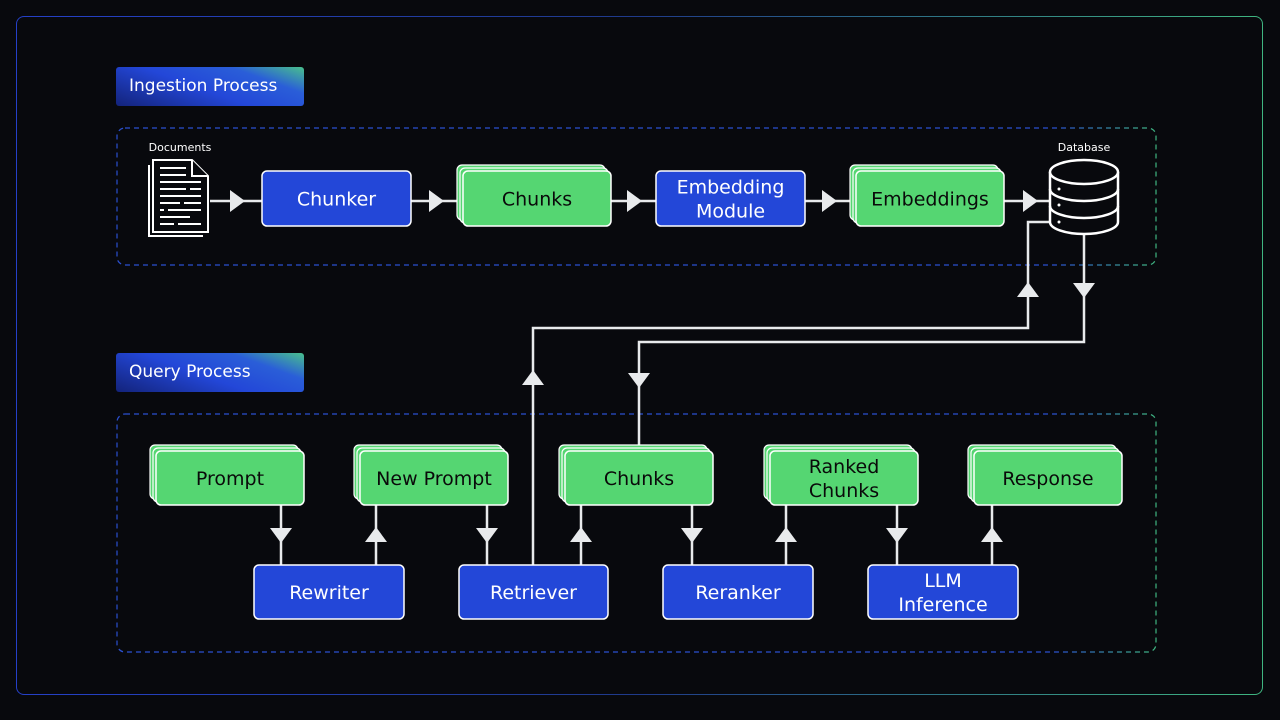 The image size is (1280, 720). I want to click on rewriter-box-label: Rewriter, so click(329, 593).